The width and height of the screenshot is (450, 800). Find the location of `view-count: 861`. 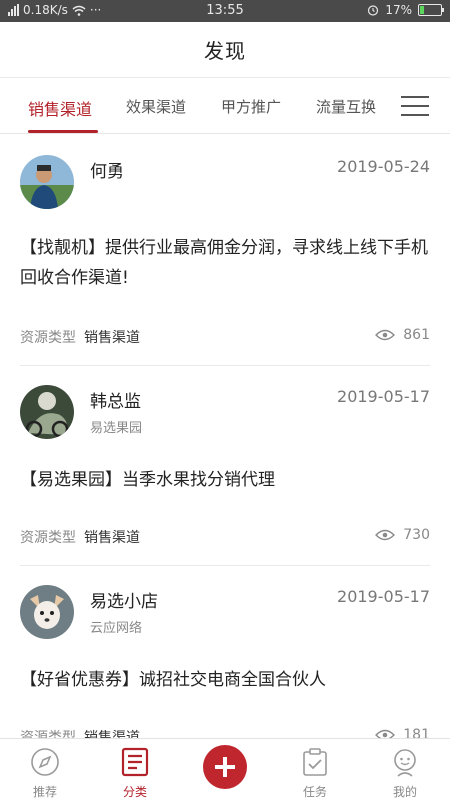

view-count: 861 is located at coordinates (402, 335).